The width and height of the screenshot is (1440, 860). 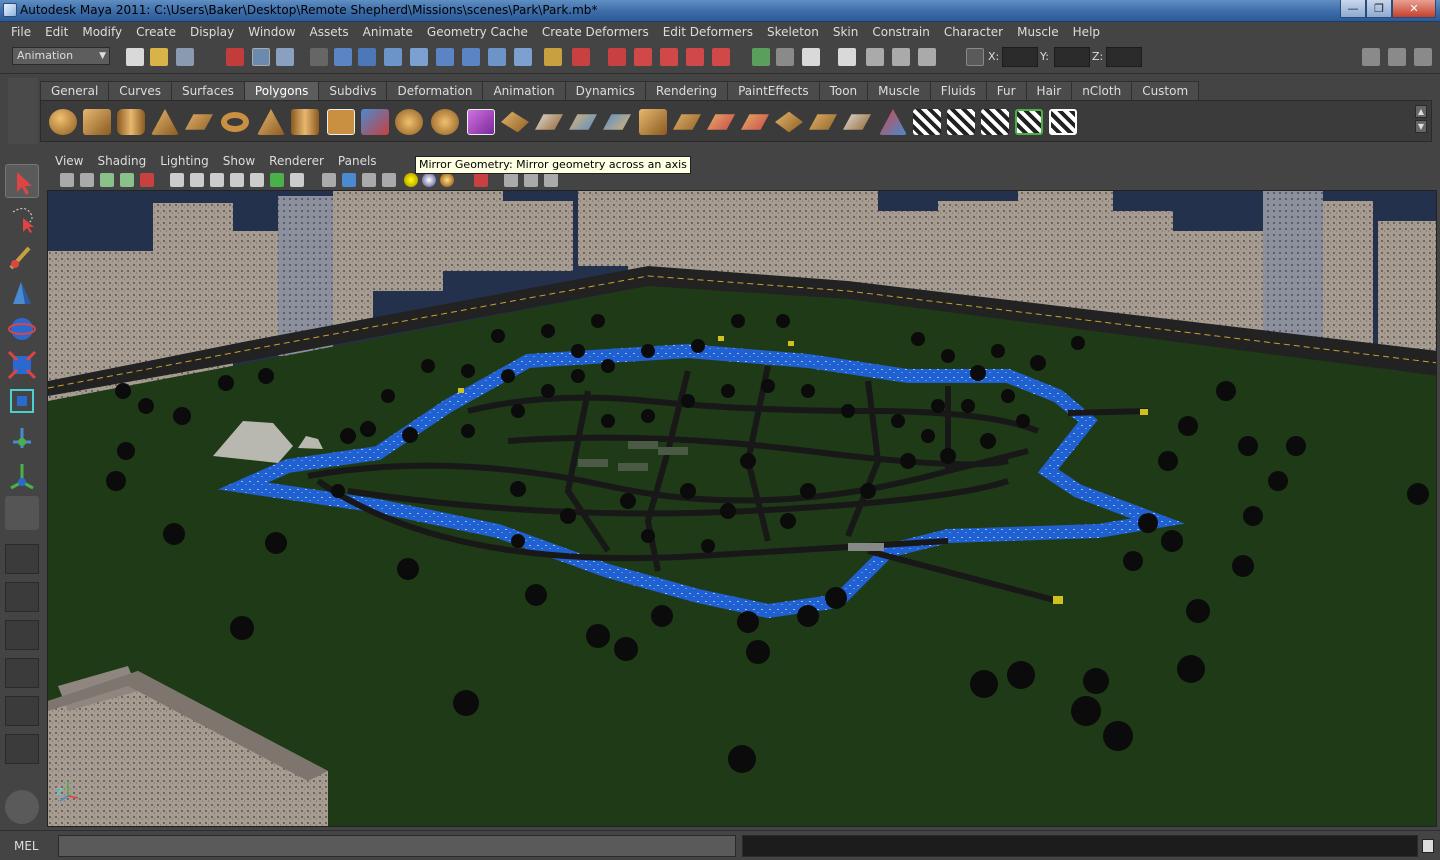 What do you see at coordinates (156, 32) in the screenshot?
I see `menu-create: Create` at bounding box center [156, 32].